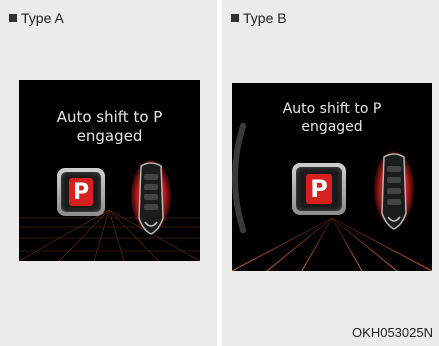 This screenshot has height=346, width=439. I want to click on type-b-heading: Type B, so click(259, 18).